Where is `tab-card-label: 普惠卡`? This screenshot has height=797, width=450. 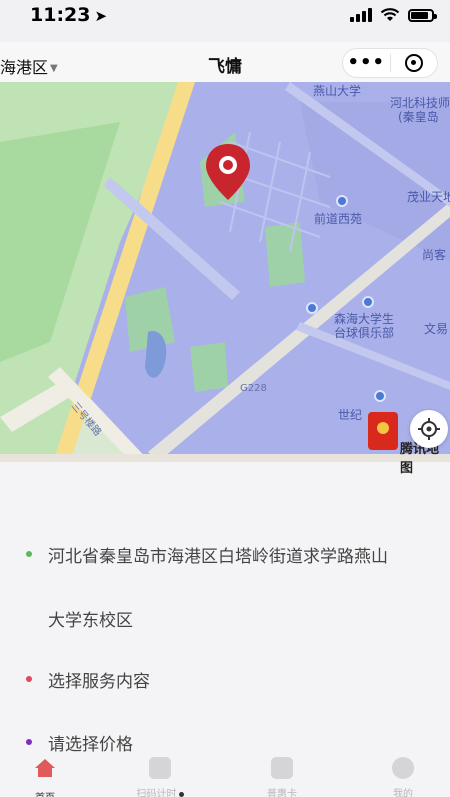 tab-card-label: 普惠卡 is located at coordinates (282, 793).